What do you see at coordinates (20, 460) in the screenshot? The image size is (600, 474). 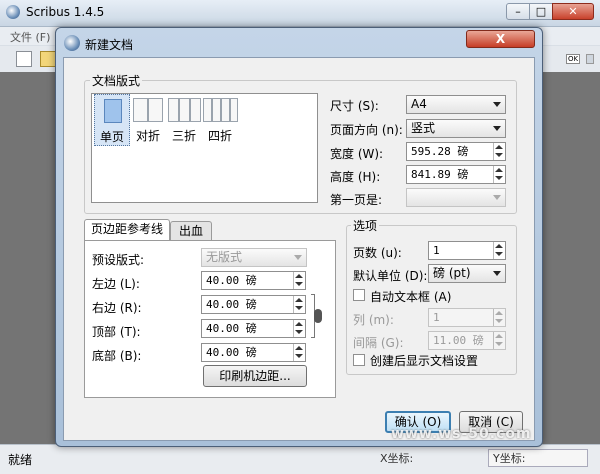 I see `status-text: 就绪` at bounding box center [20, 460].